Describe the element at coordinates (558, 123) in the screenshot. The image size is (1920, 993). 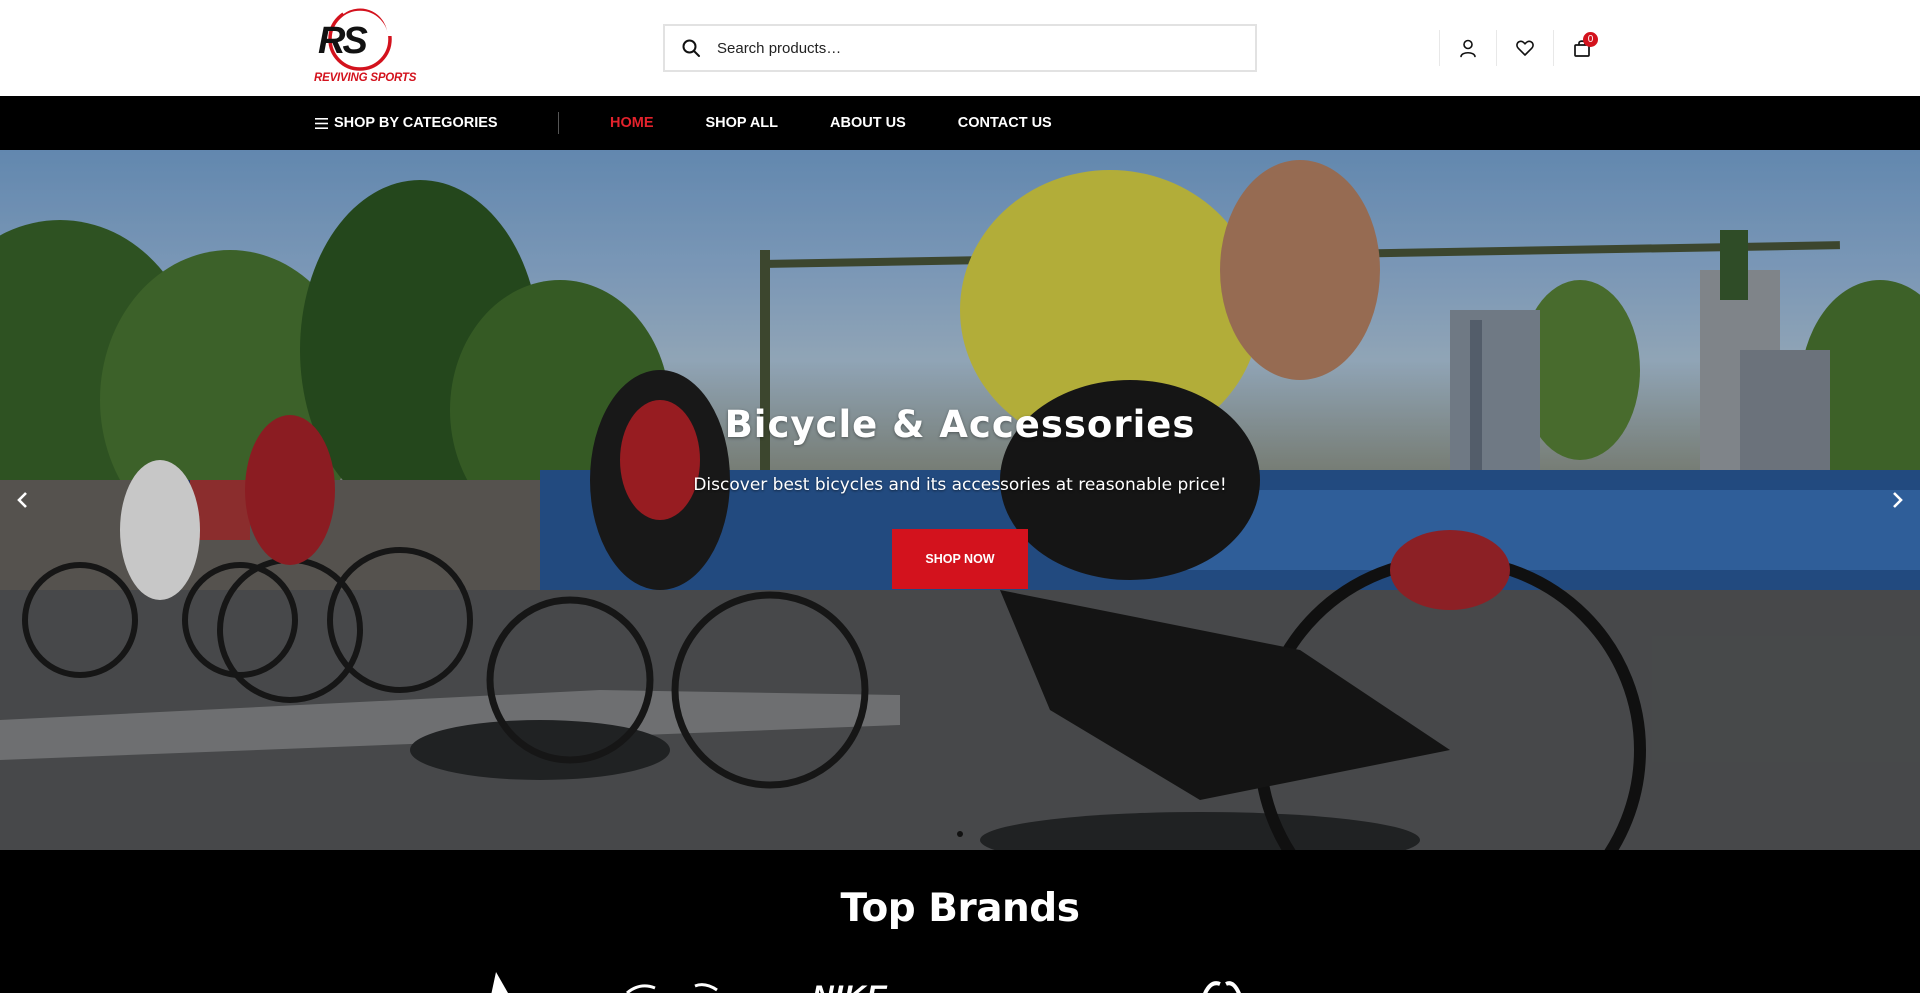
I see `nav-divider` at that location.